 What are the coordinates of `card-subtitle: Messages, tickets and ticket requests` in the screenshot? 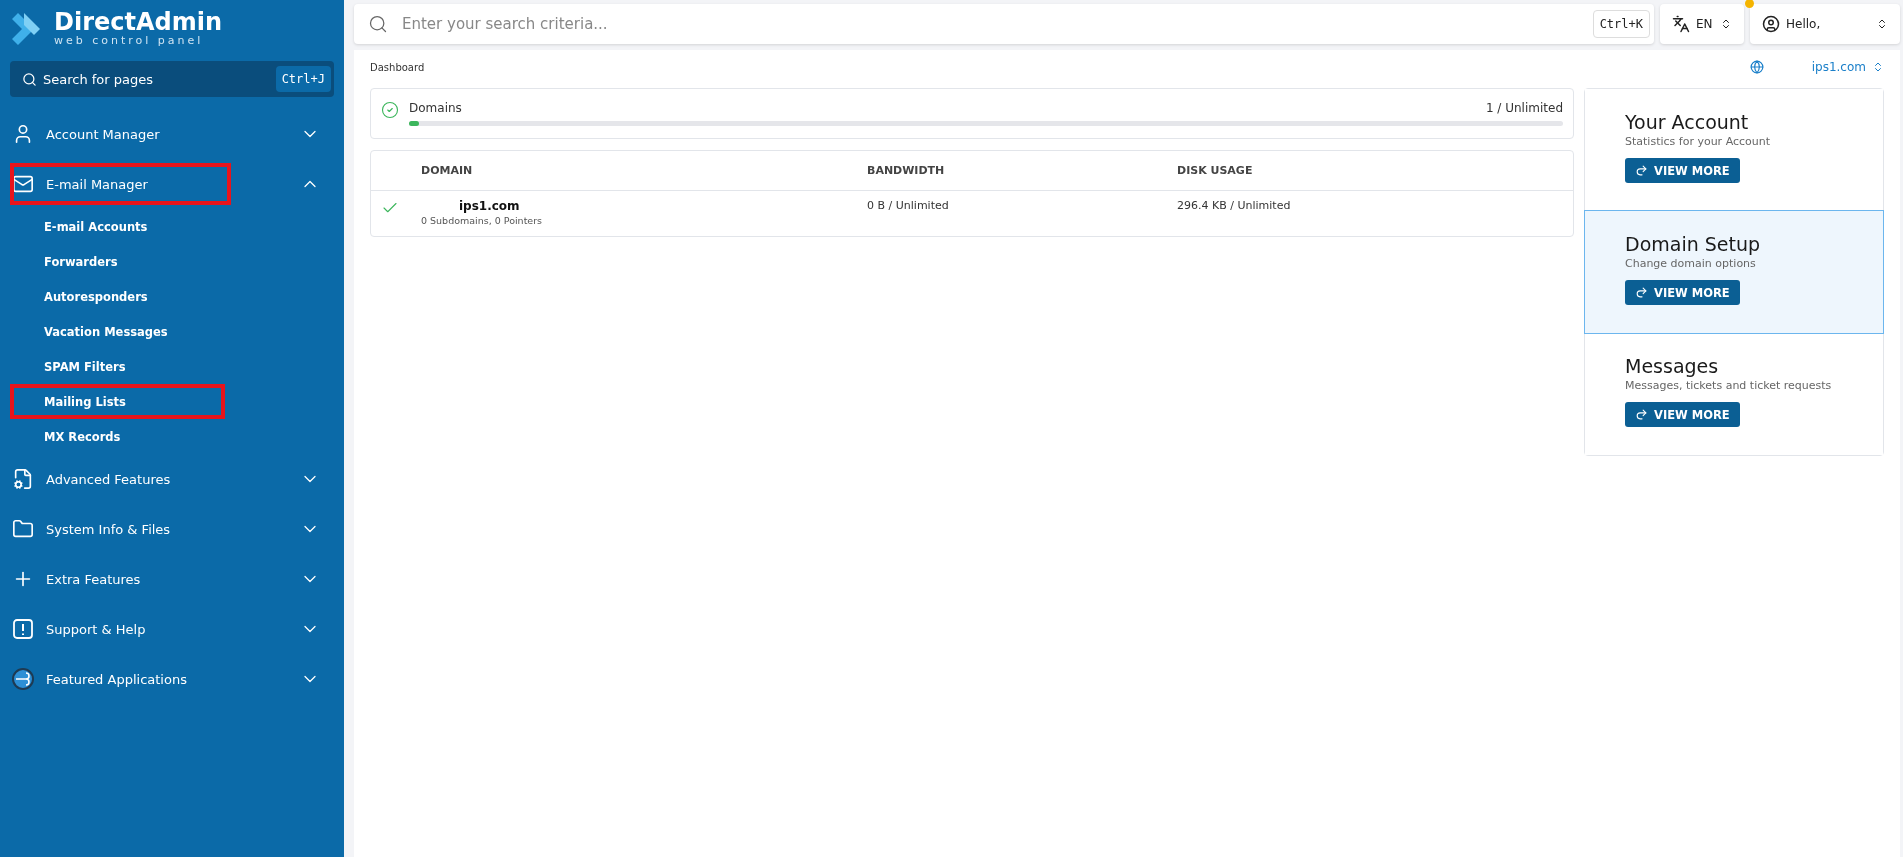 It's located at (1728, 385).